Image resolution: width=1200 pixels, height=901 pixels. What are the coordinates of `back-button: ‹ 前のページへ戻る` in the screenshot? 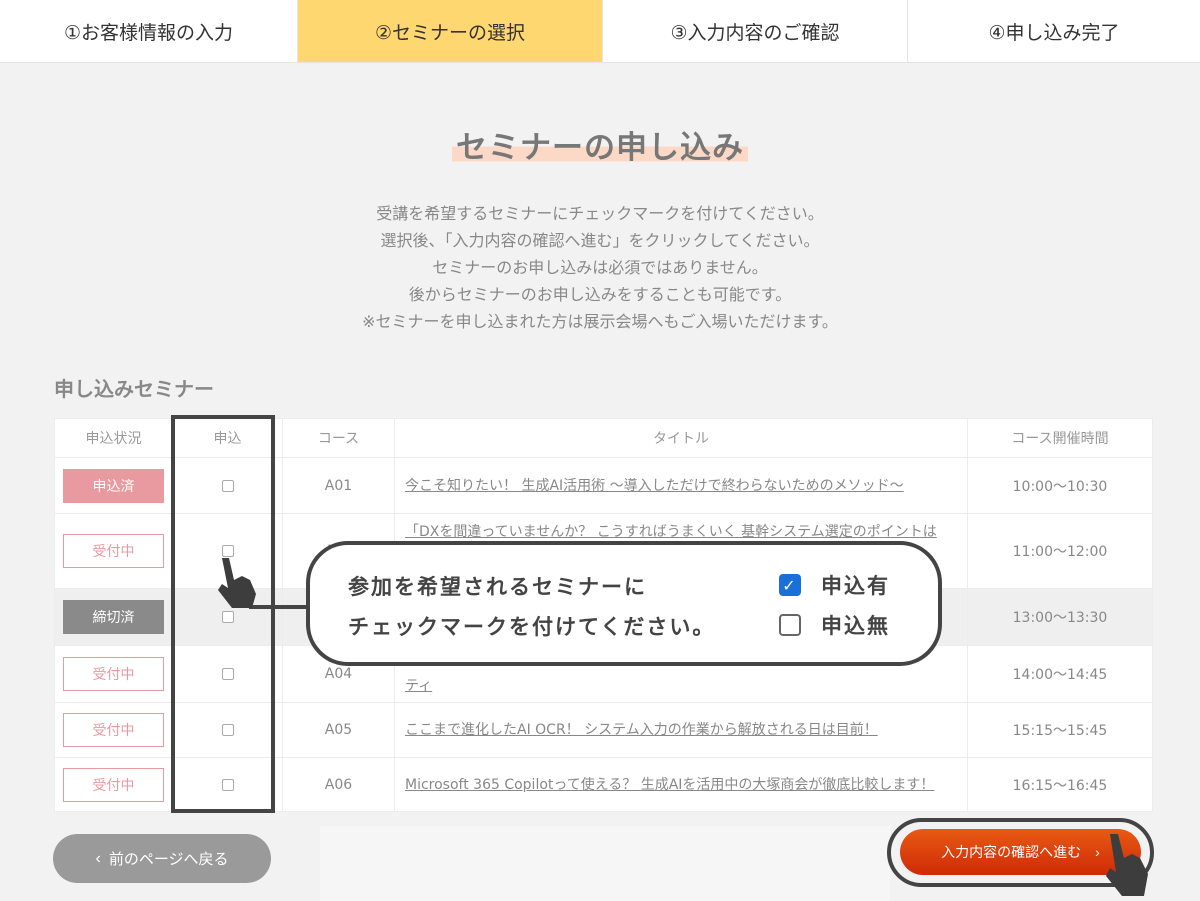 It's located at (162, 858).